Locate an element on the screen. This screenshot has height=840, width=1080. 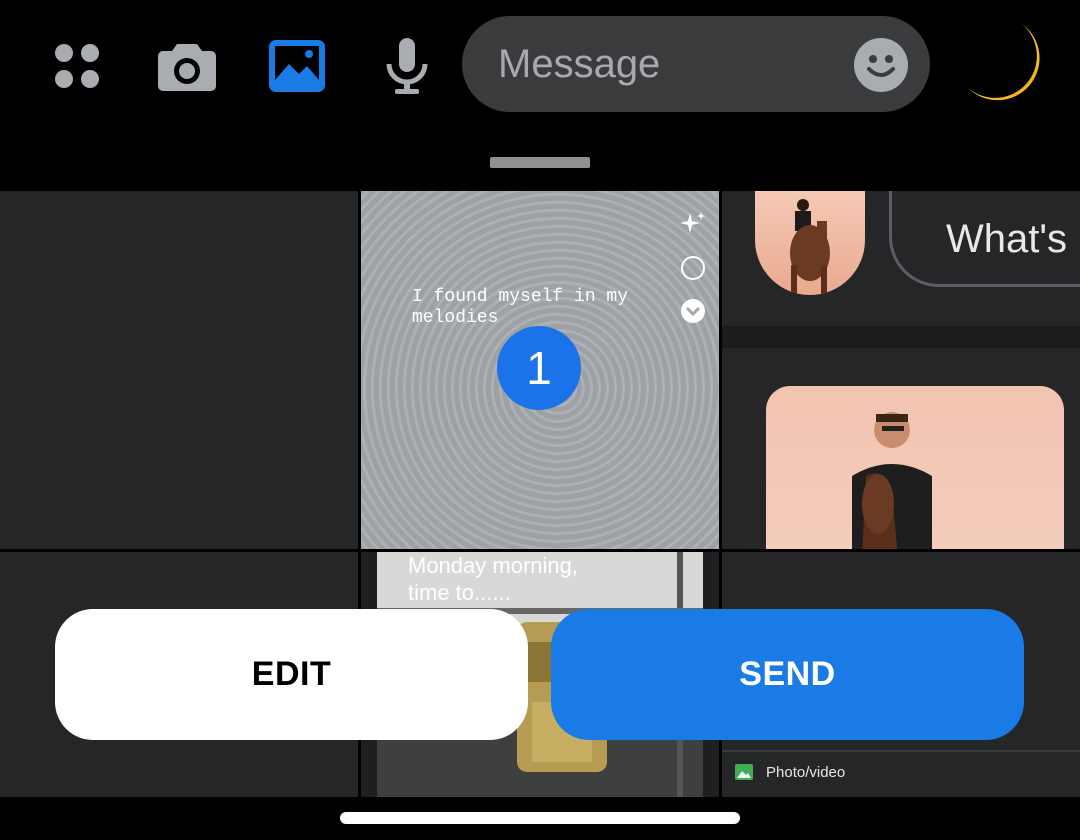
drawer-drag-handle is located at coordinates (540, 162).